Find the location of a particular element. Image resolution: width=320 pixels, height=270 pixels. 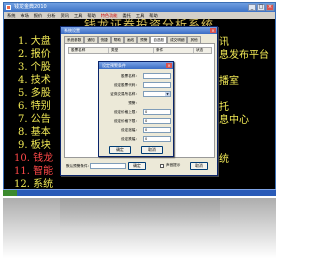

form-row: 设定涨幅： 0 is located at coordinates (136, 130).